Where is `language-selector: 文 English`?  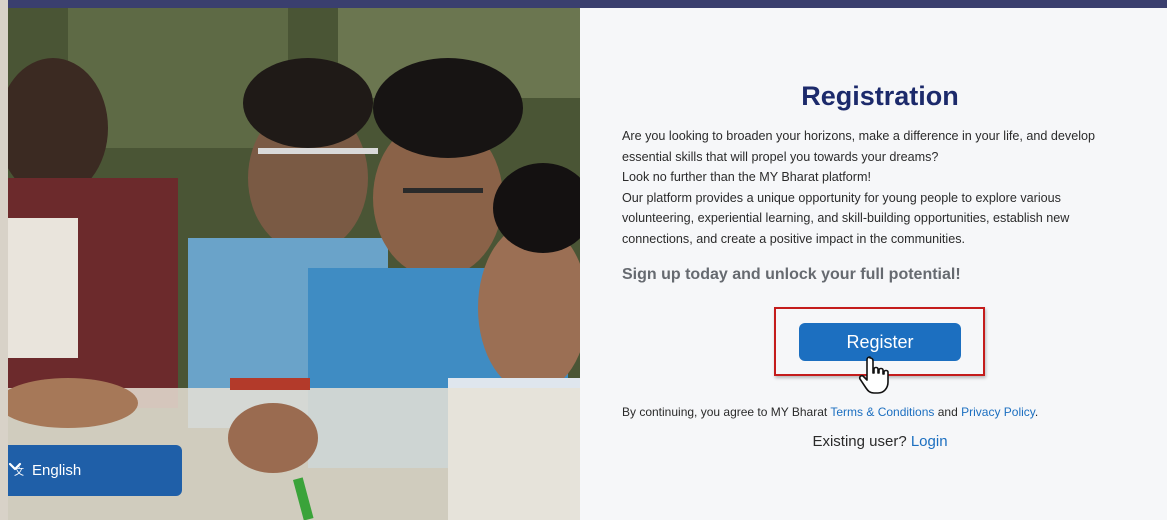 language-selector: 文 English is located at coordinates (95, 470).